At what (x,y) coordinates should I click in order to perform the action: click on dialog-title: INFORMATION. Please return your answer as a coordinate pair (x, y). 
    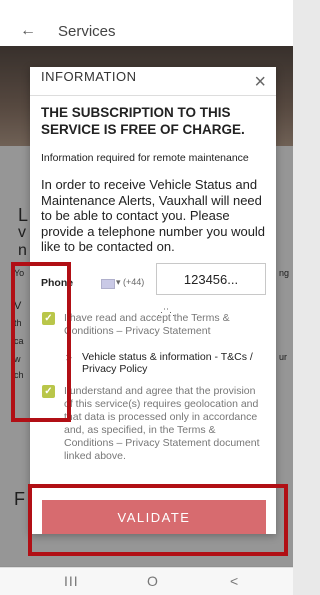
    Looking at the image, I should click on (89, 76).